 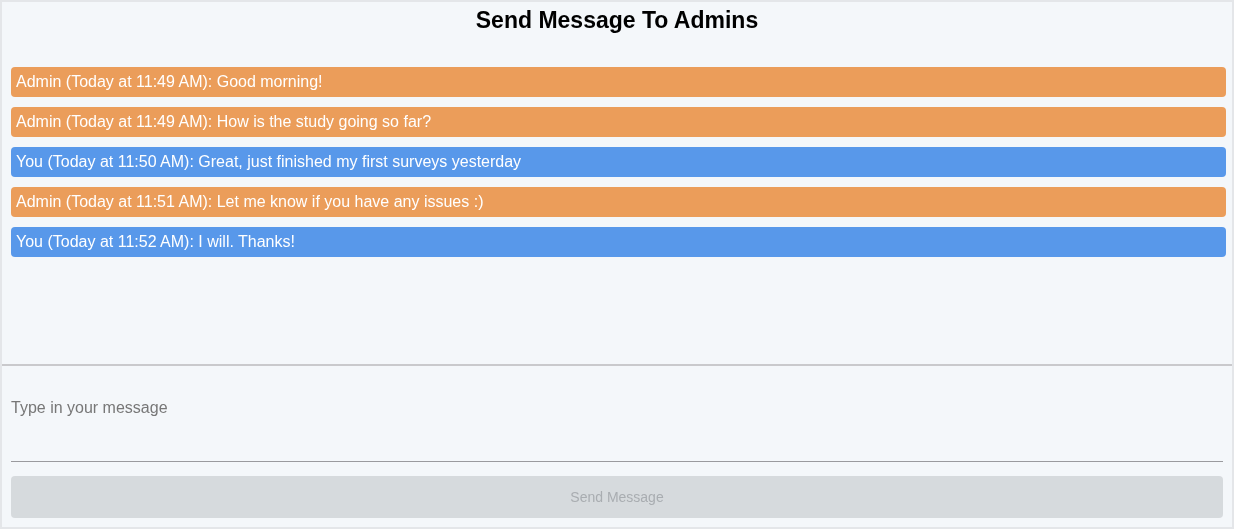 I want to click on message-bubble: You (Today at 11:50 AM): Great, just finished my first surveys yesterday, so click(x=618, y=162).